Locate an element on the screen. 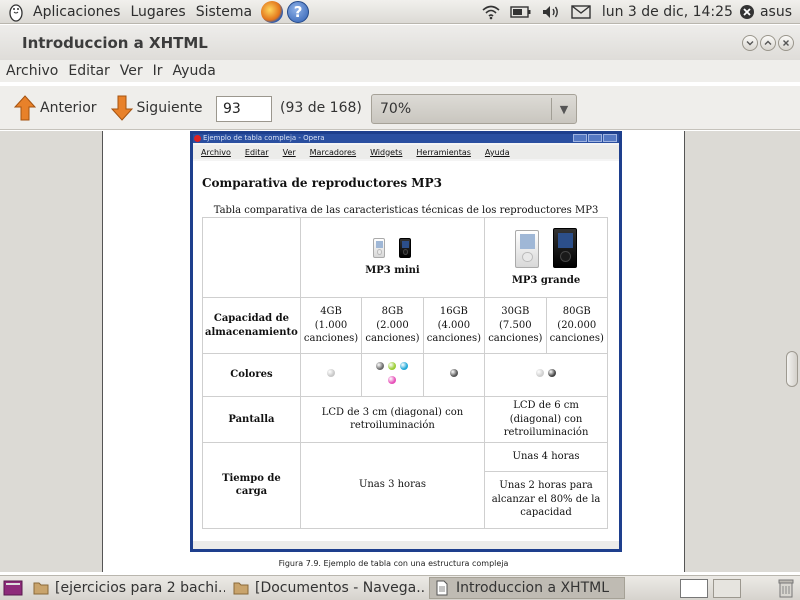 The width and height of the screenshot is (800, 600). clock: lun 3 de dic, 14:25 is located at coordinates (667, 12).